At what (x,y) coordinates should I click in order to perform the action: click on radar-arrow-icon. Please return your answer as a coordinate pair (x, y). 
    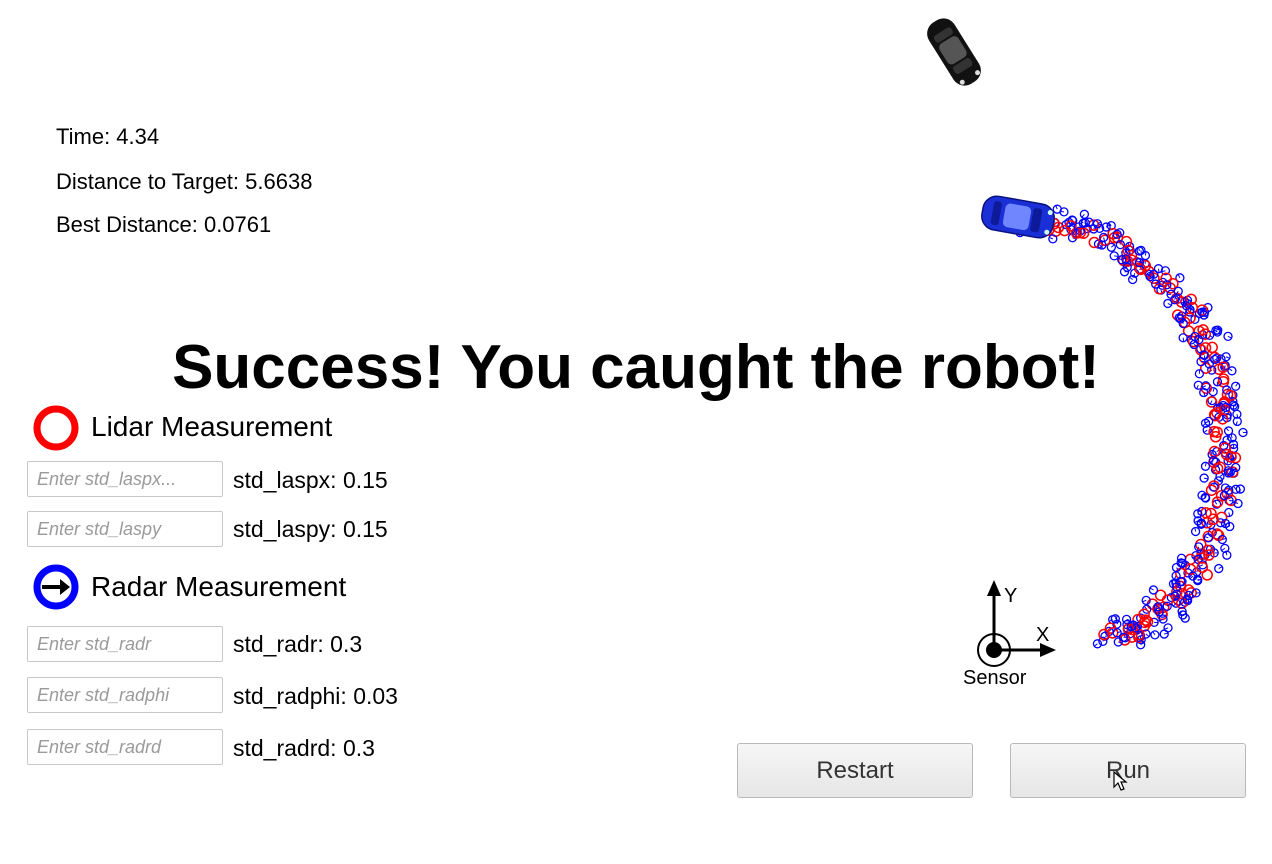
    Looking at the image, I should click on (56, 587).